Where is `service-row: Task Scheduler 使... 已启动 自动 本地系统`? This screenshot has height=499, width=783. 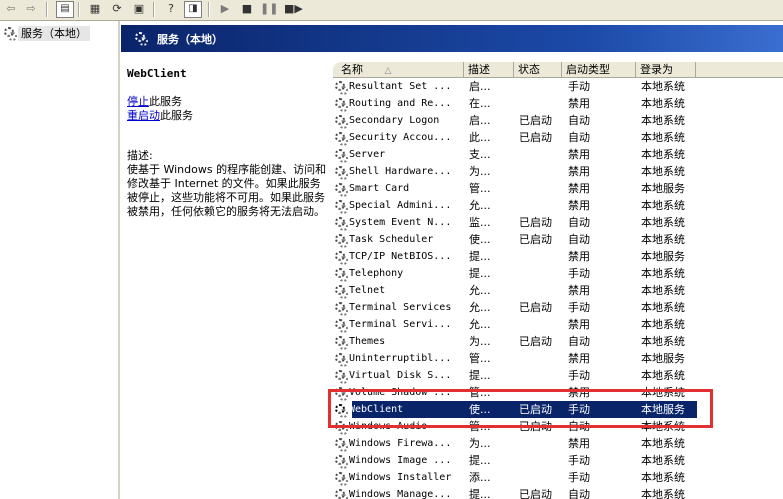
service-row: Task Scheduler 使... 已启动 自动 本地系统 is located at coordinates (558, 239).